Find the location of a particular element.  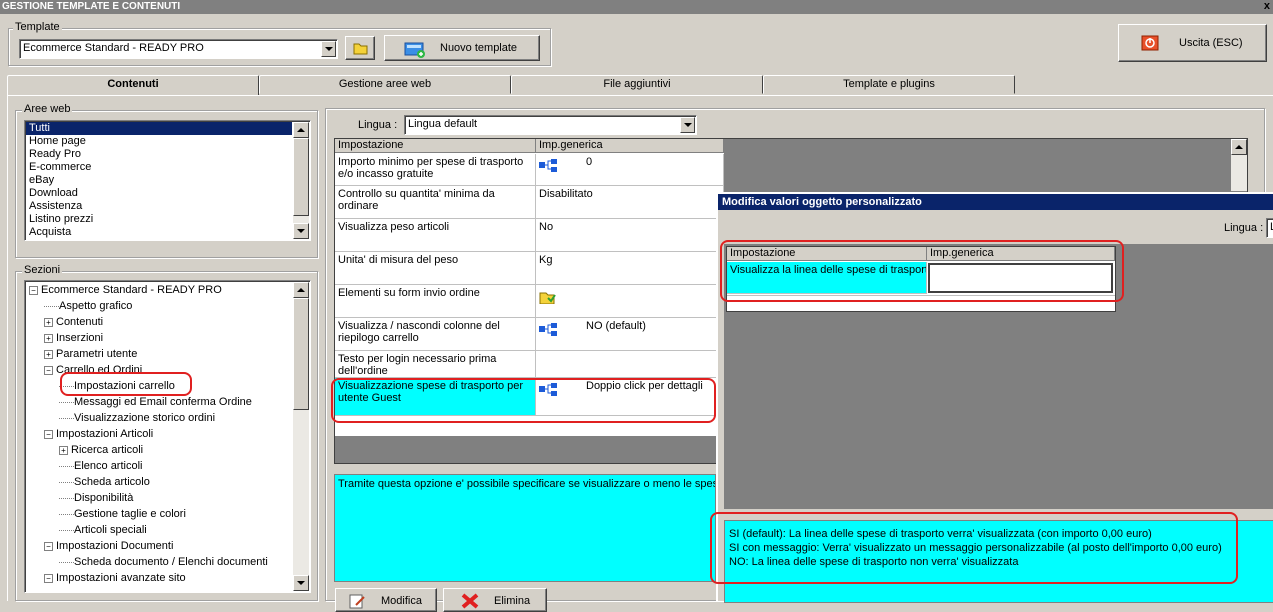

modifica-button: Modifica is located at coordinates (386, 600).